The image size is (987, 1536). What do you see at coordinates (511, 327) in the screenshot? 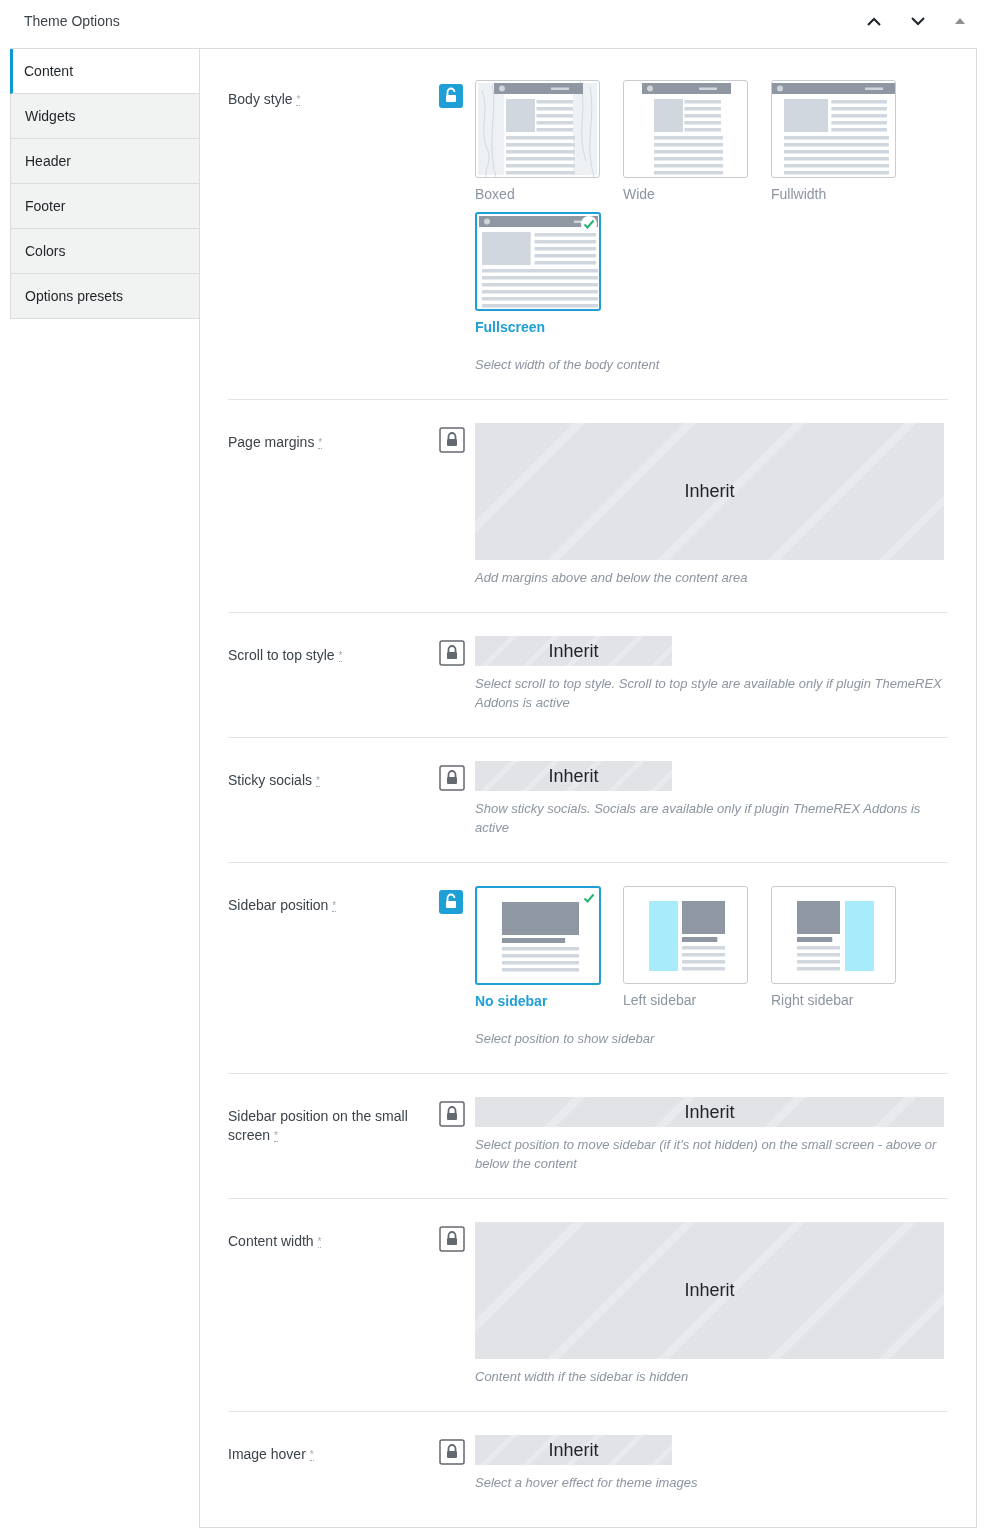
I see `option-label: Fullscreen` at bounding box center [511, 327].